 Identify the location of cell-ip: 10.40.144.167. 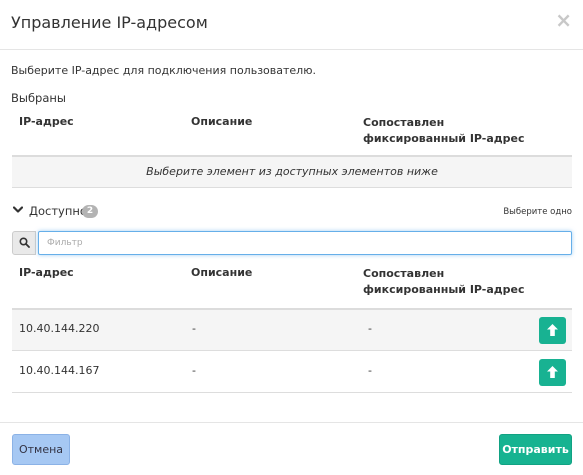
(59, 370).